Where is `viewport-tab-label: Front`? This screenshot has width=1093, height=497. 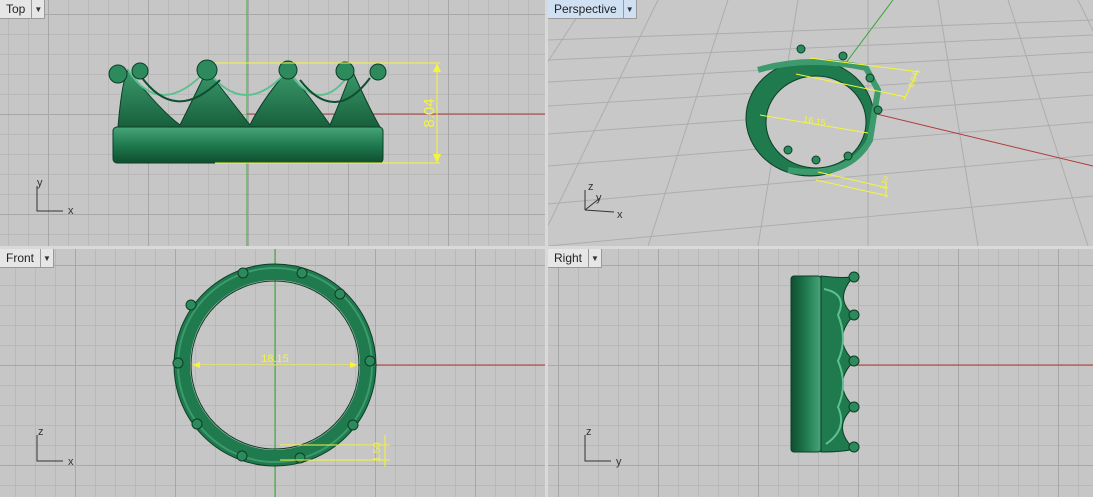 viewport-tab-label: Front is located at coordinates (20, 258).